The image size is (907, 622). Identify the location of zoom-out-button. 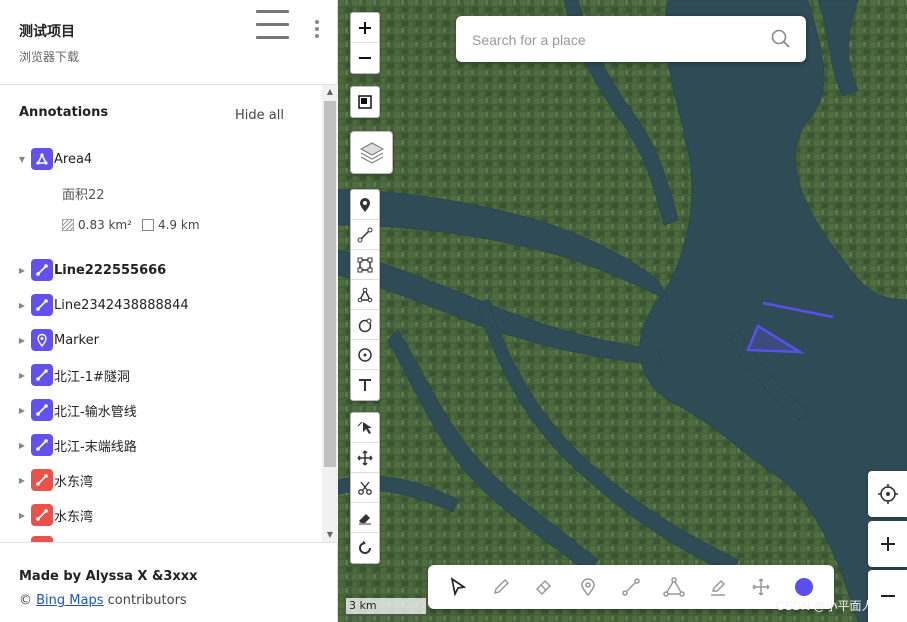
(365, 58).